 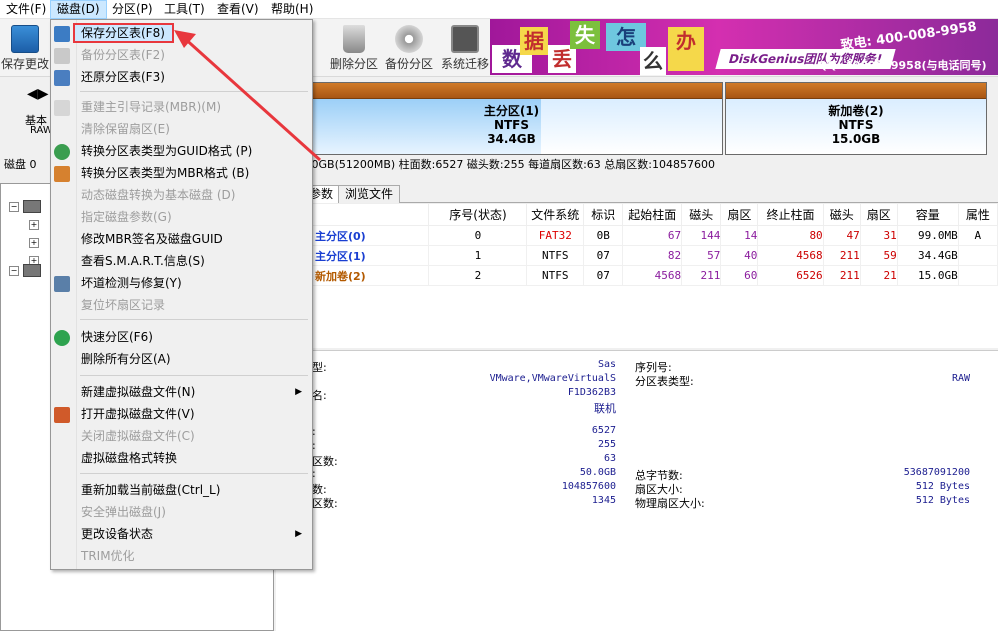 What do you see at coordinates (193, 512) in the screenshot?
I see `menu-safe-eject: 安全弹出磁盘(J)` at bounding box center [193, 512].